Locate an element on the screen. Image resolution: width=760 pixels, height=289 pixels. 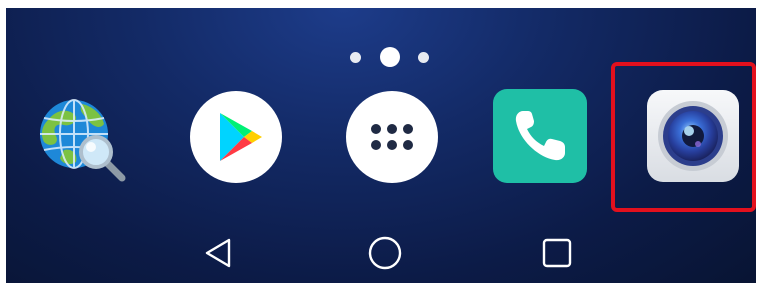
home-button is located at coordinates (385, 253).